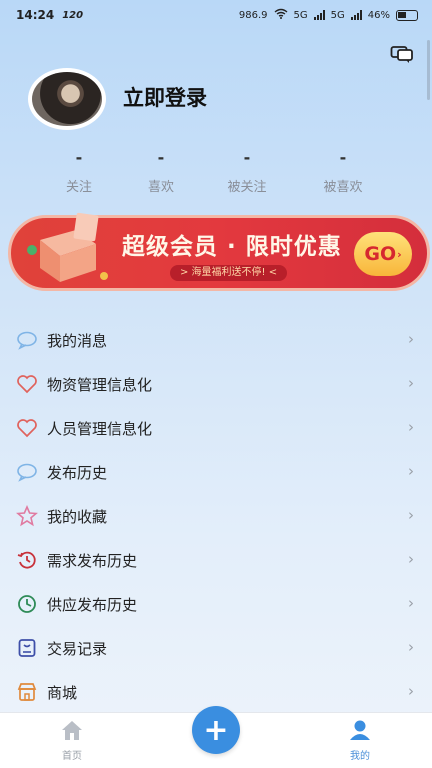  Describe the element at coordinates (160, 187) in the screenshot. I see `stat-label: 喜欢` at that location.